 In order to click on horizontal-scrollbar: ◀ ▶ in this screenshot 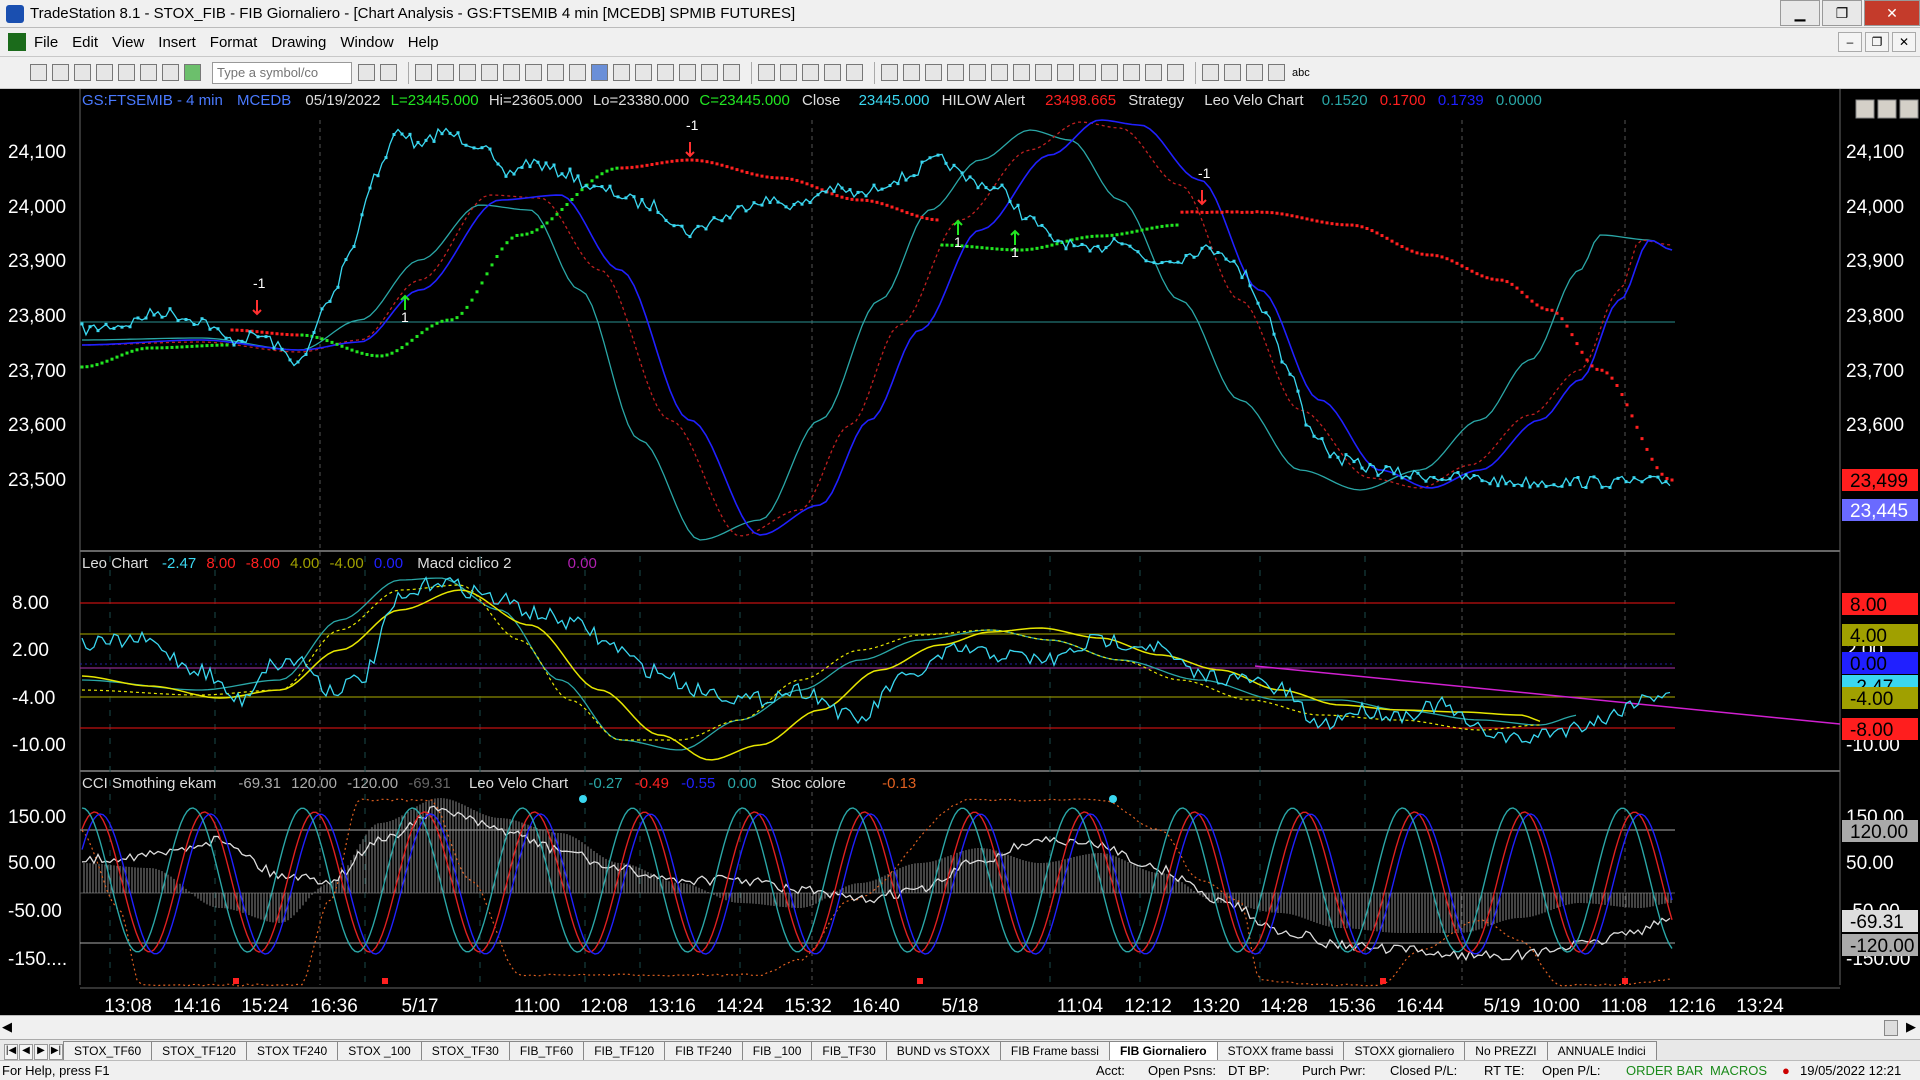, I will do `click(960, 1027)`.